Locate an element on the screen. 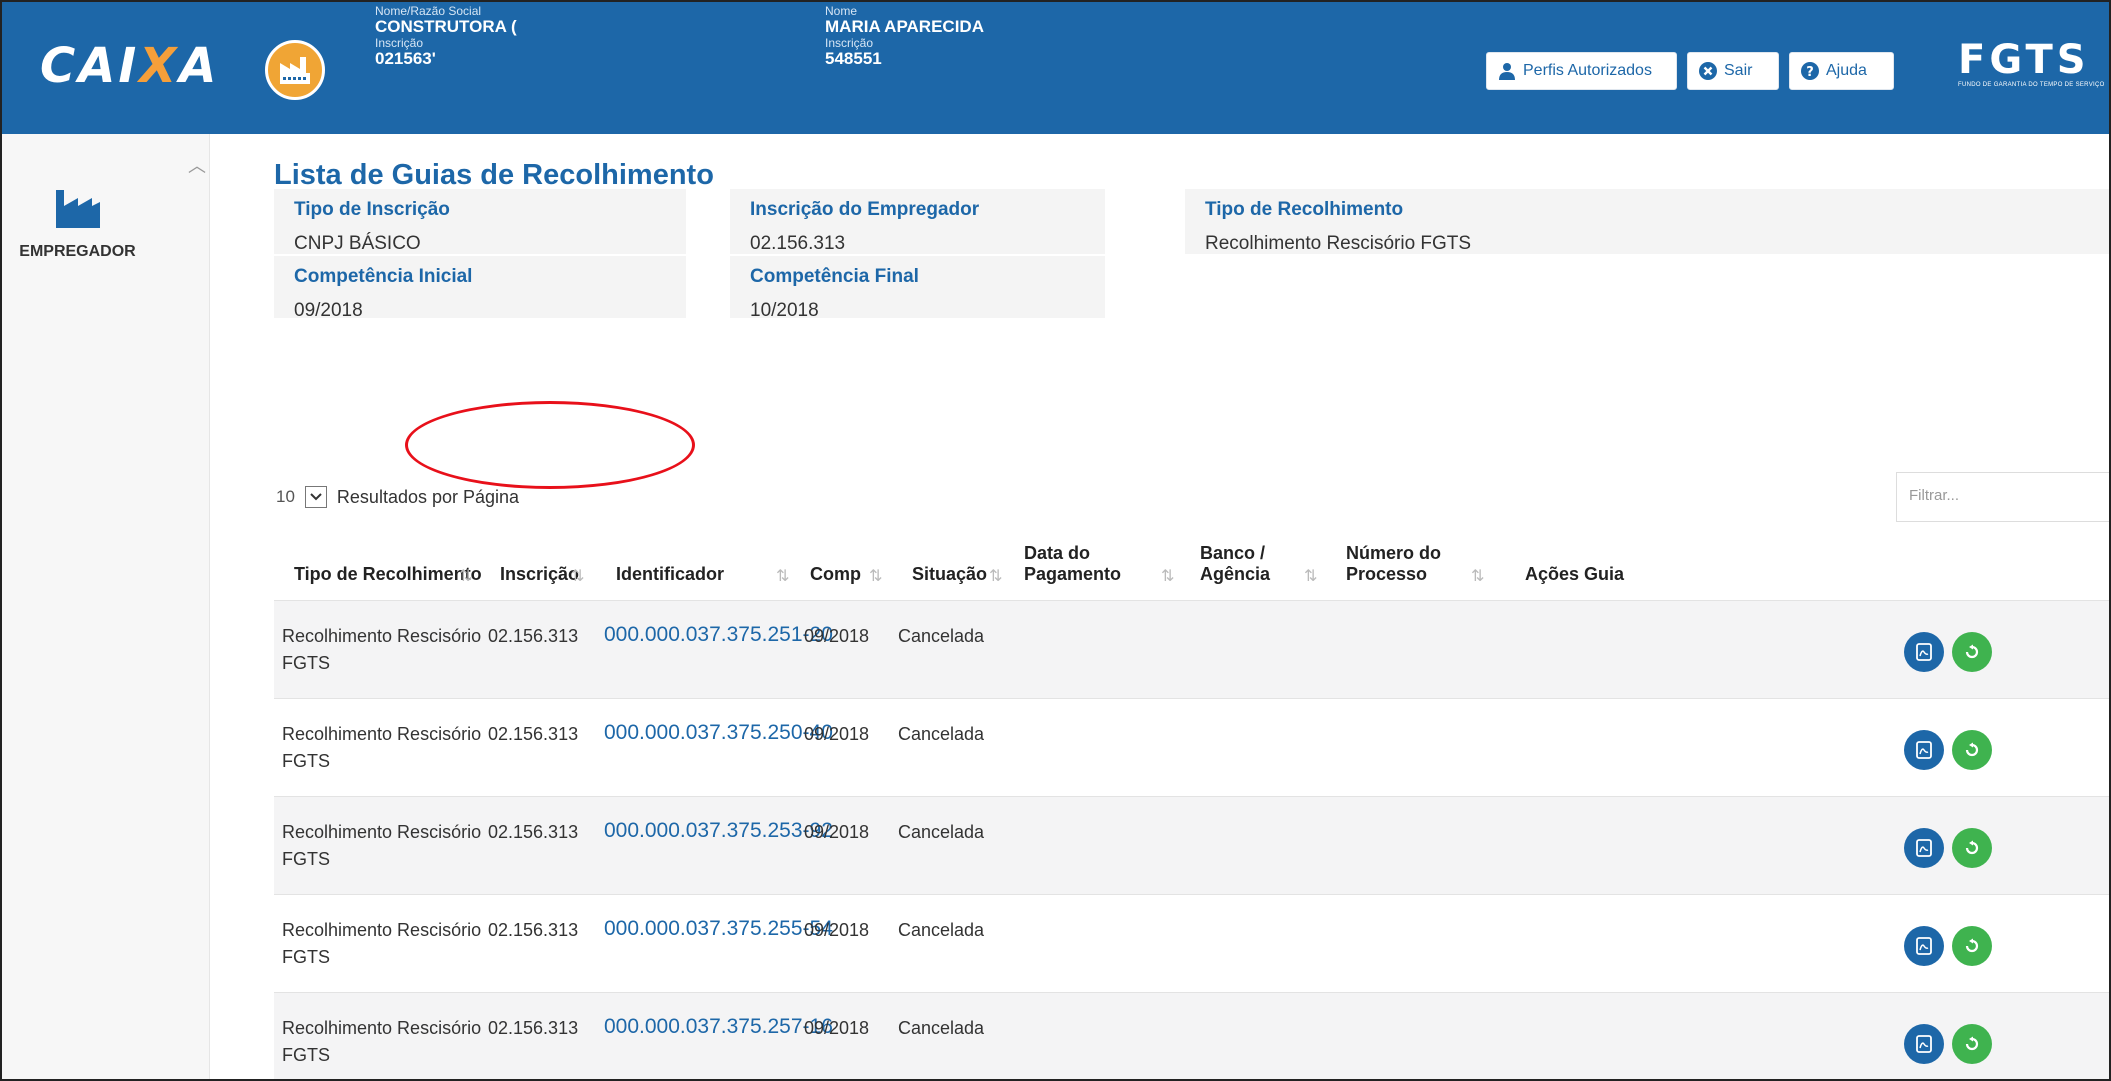 The height and width of the screenshot is (1081, 2111). per-page-select is located at coordinates (315, 497).